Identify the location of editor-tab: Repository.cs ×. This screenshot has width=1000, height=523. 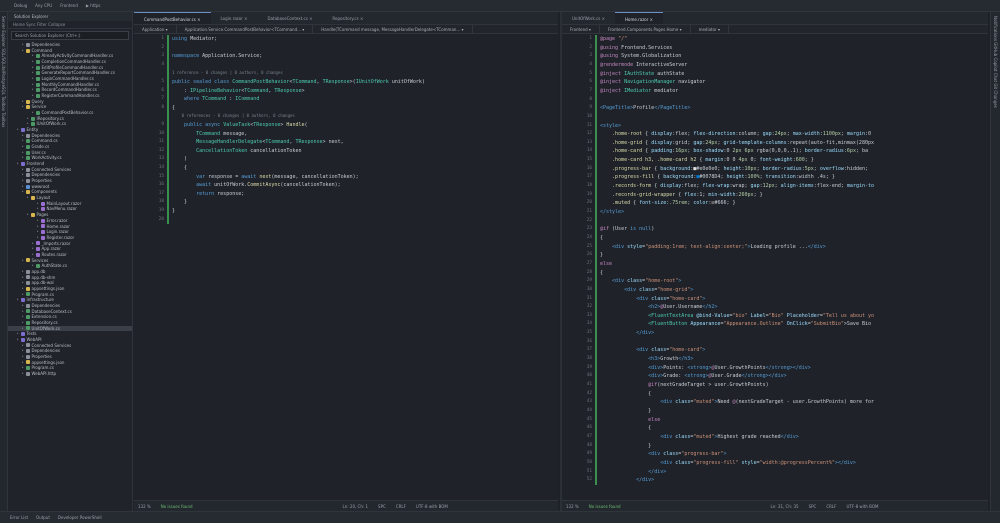
(347, 18).